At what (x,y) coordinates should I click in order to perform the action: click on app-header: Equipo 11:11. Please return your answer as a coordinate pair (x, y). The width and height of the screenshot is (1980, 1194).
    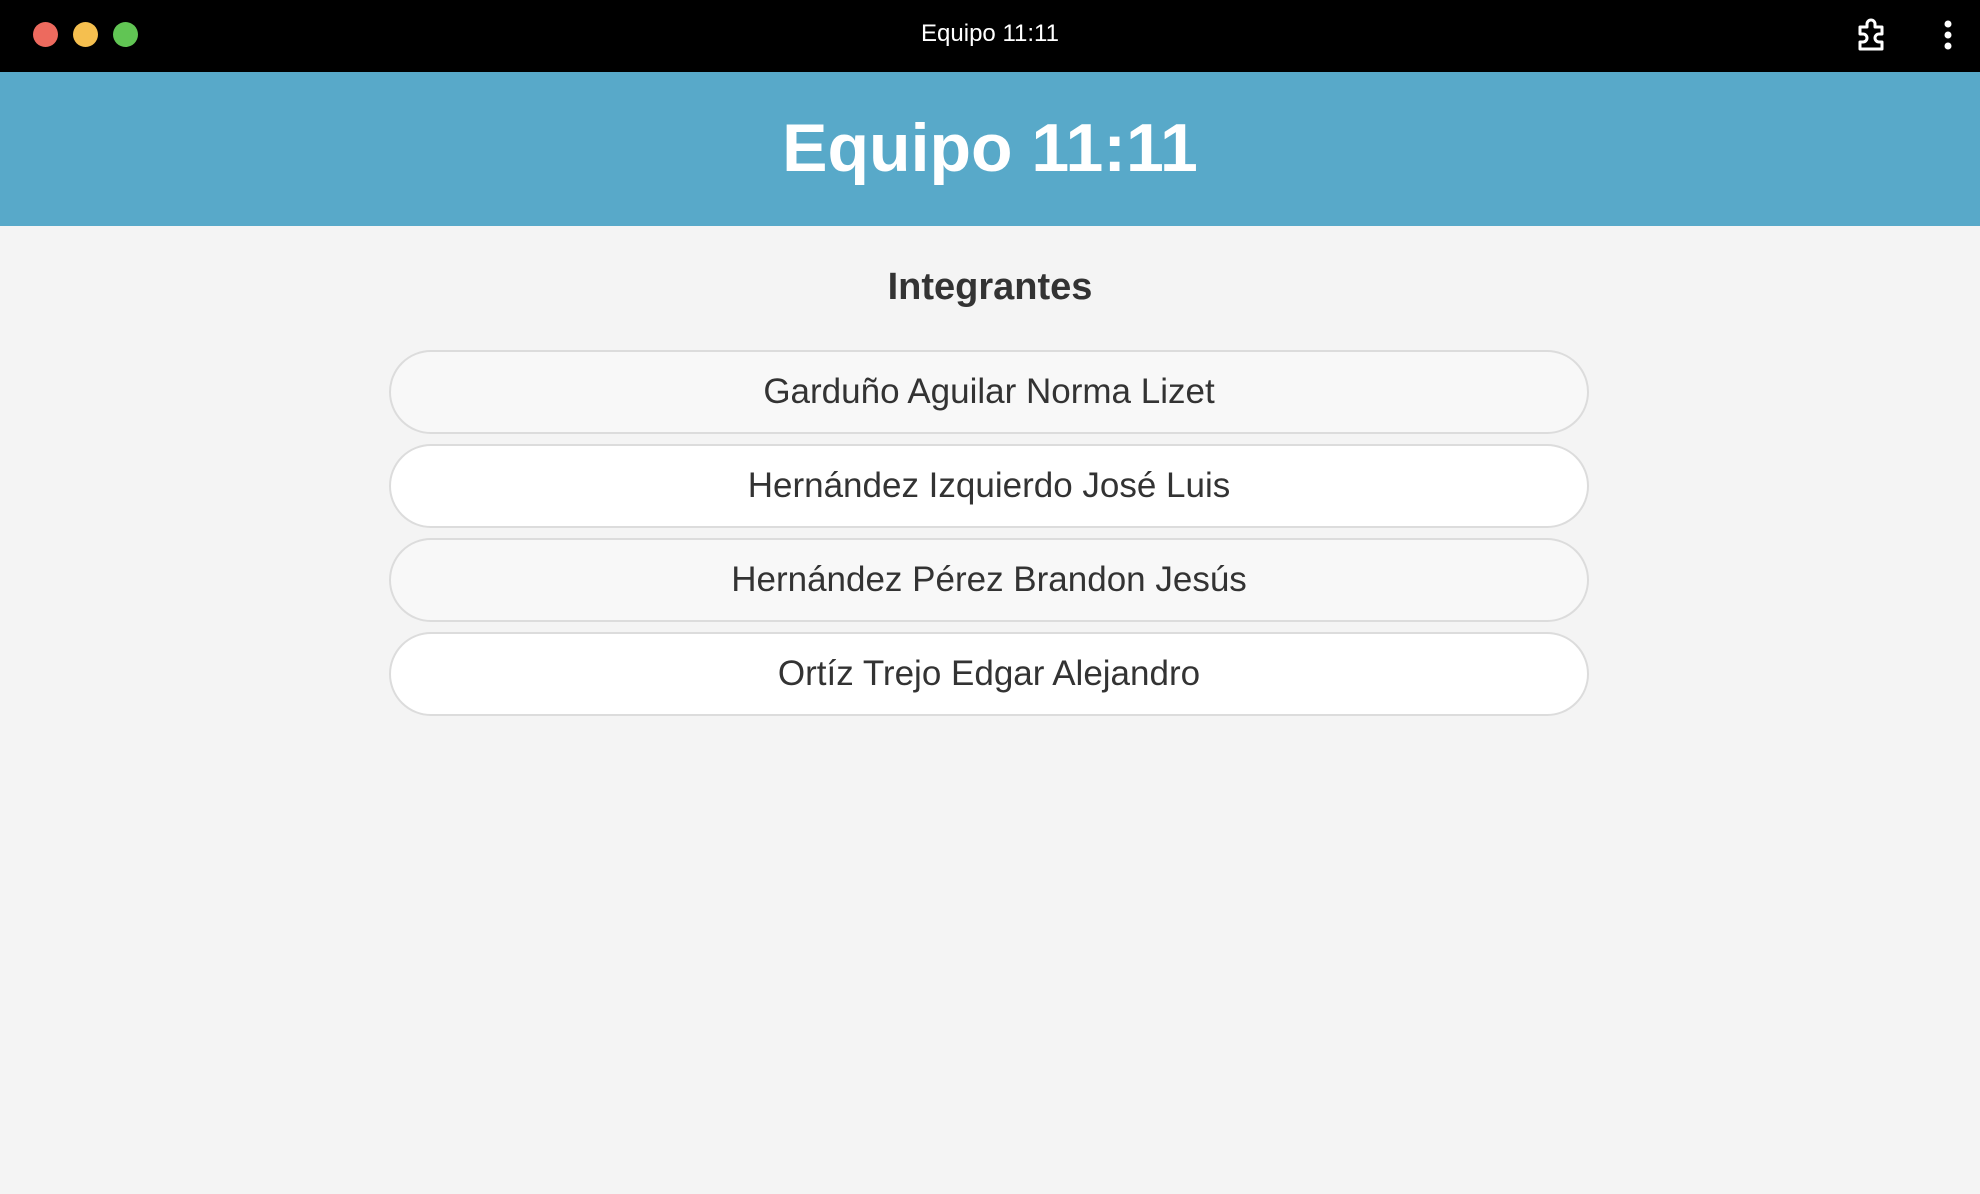
    Looking at the image, I should click on (990, 149).